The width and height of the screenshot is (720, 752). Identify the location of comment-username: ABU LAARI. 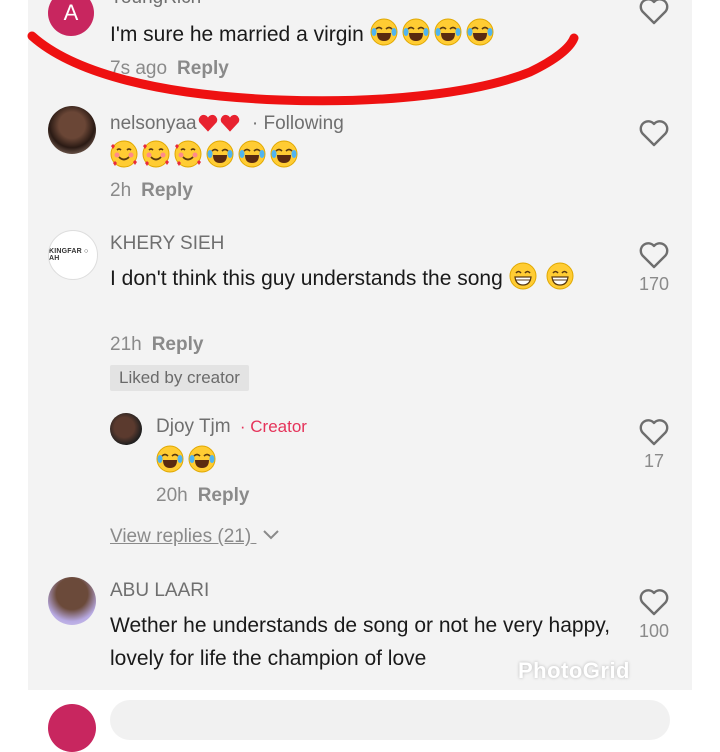
(159, 591).